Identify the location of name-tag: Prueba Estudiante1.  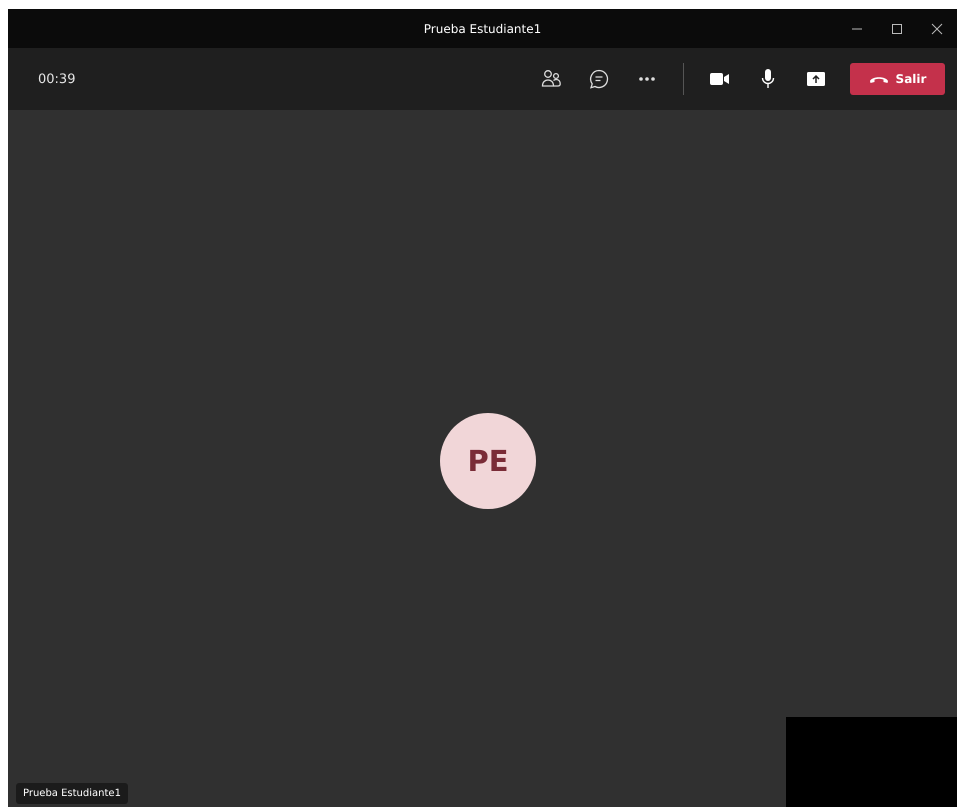
(72, 793).